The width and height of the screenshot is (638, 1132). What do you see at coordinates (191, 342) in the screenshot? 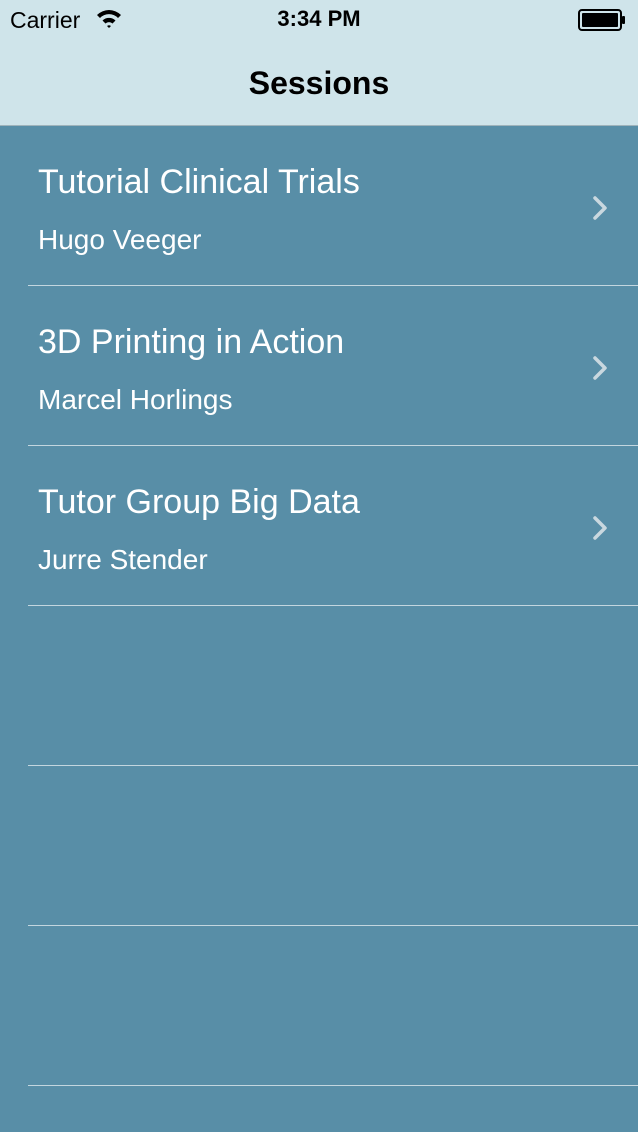
I see `session-title: 3D Printing in Action` at bounding box center [191, 342].